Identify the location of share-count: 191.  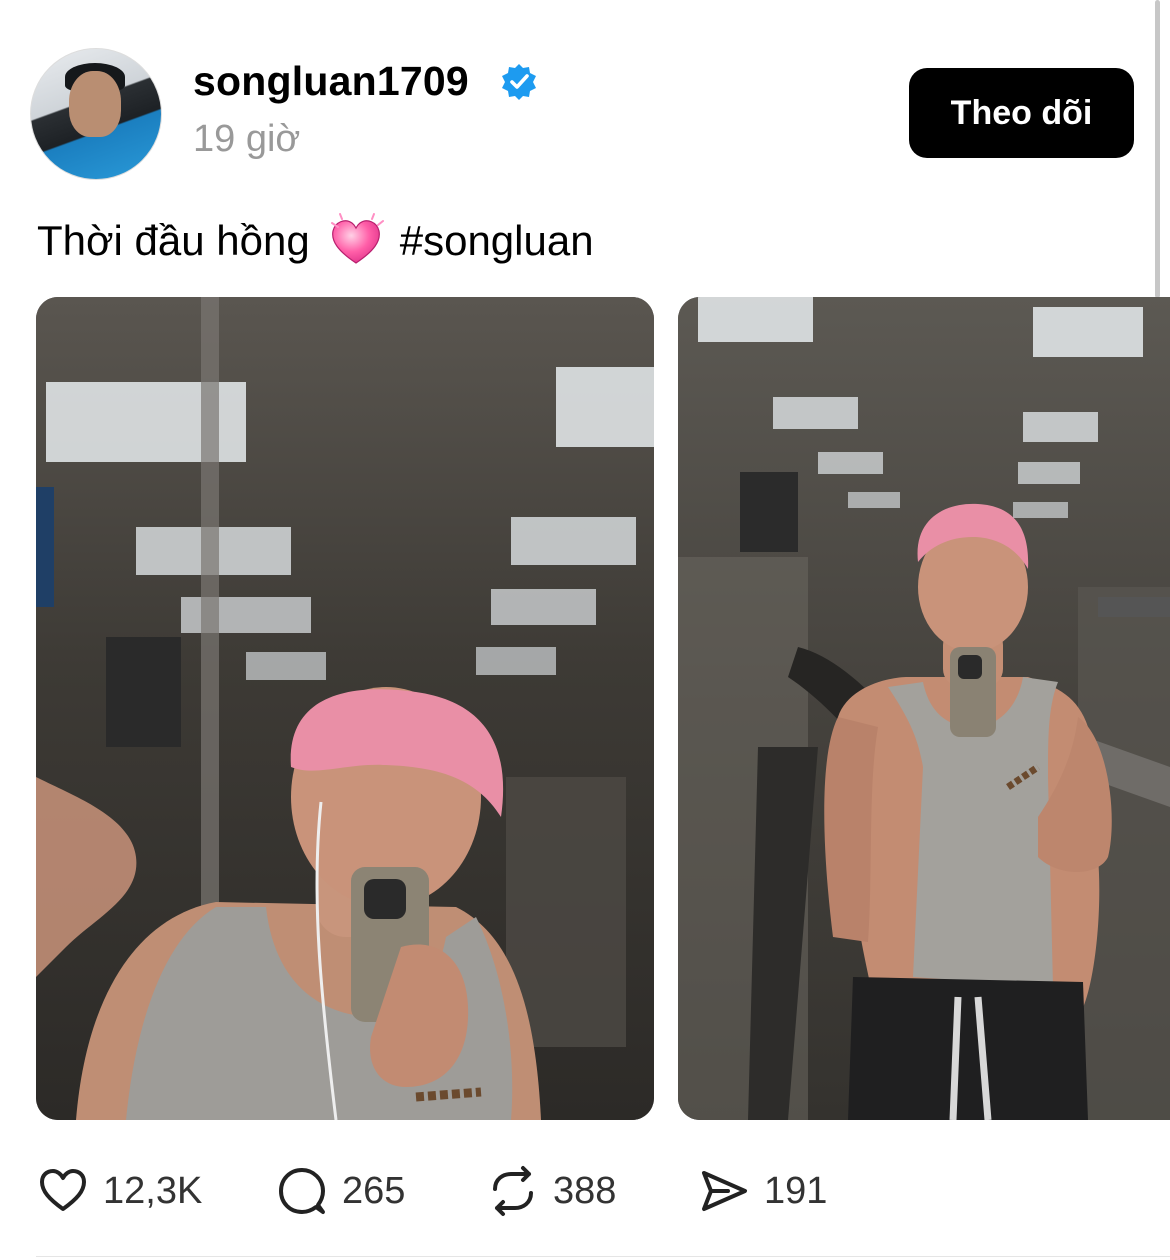
(796, 1190).